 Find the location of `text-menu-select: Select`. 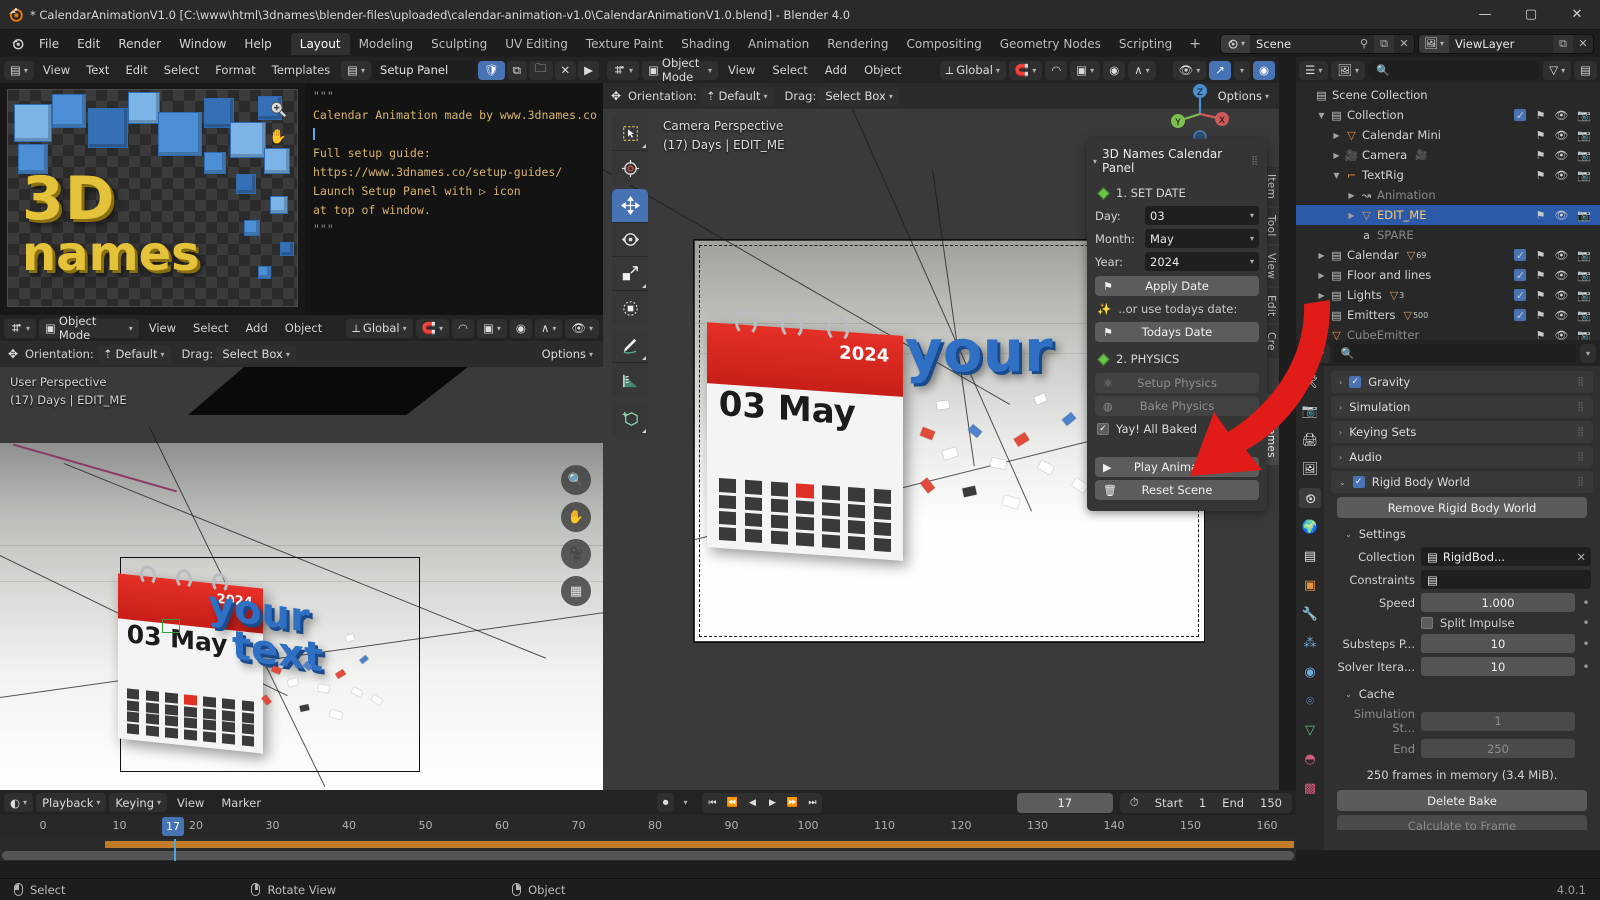

text-menu-select: Select is located at coordinates (181, 70).